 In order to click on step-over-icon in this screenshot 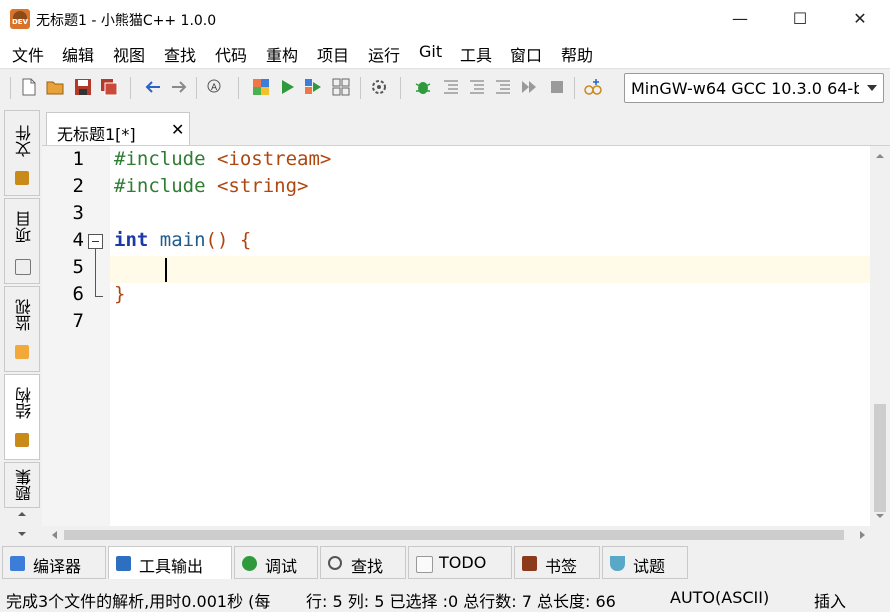, I will do `click(451, 87)`.